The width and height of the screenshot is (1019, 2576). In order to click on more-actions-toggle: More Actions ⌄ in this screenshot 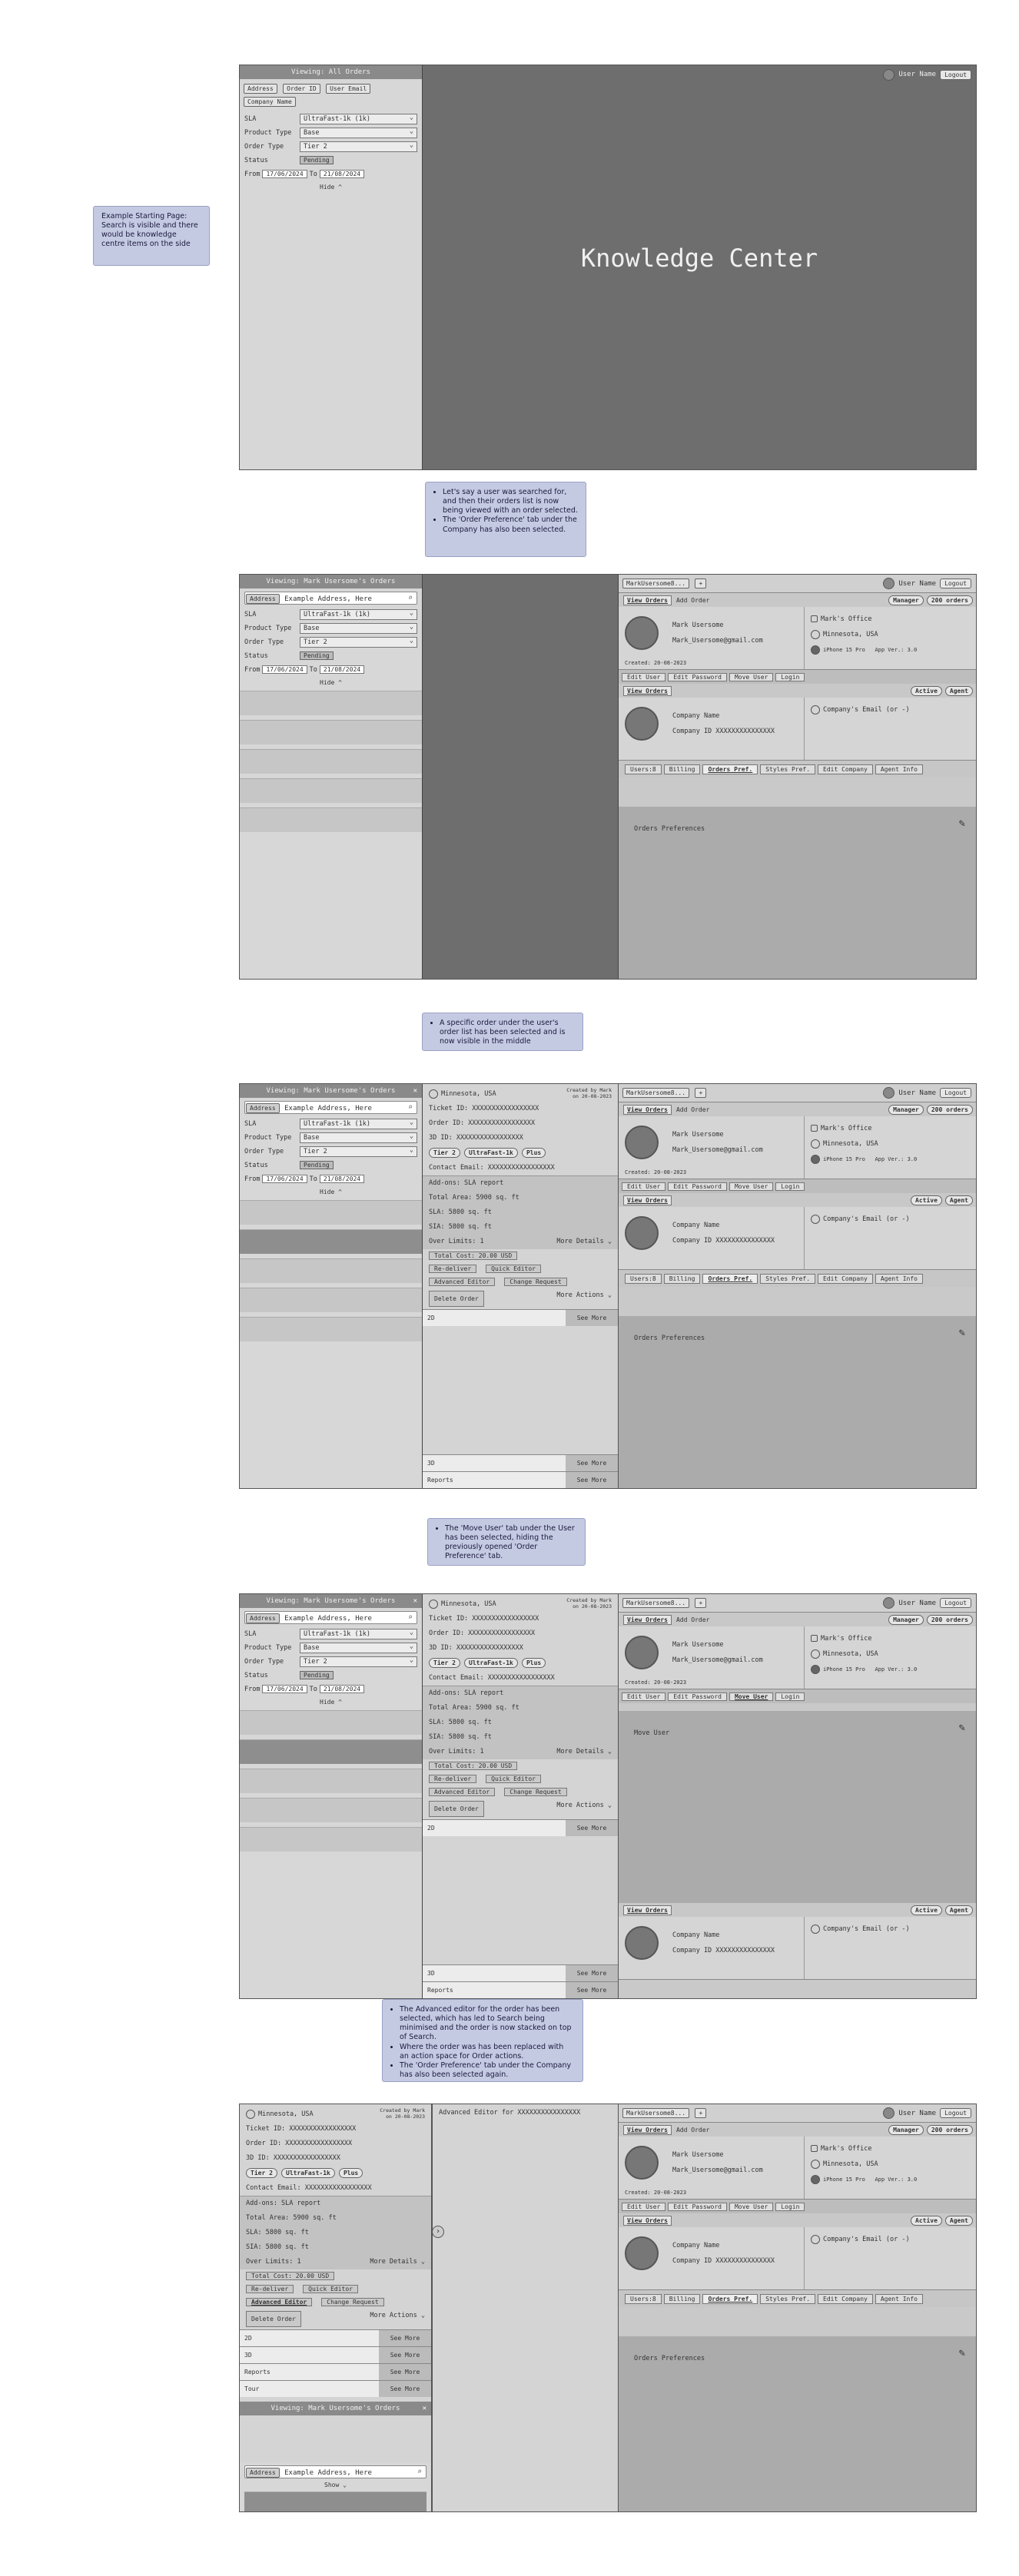, I will do `click(398, 2319)`.